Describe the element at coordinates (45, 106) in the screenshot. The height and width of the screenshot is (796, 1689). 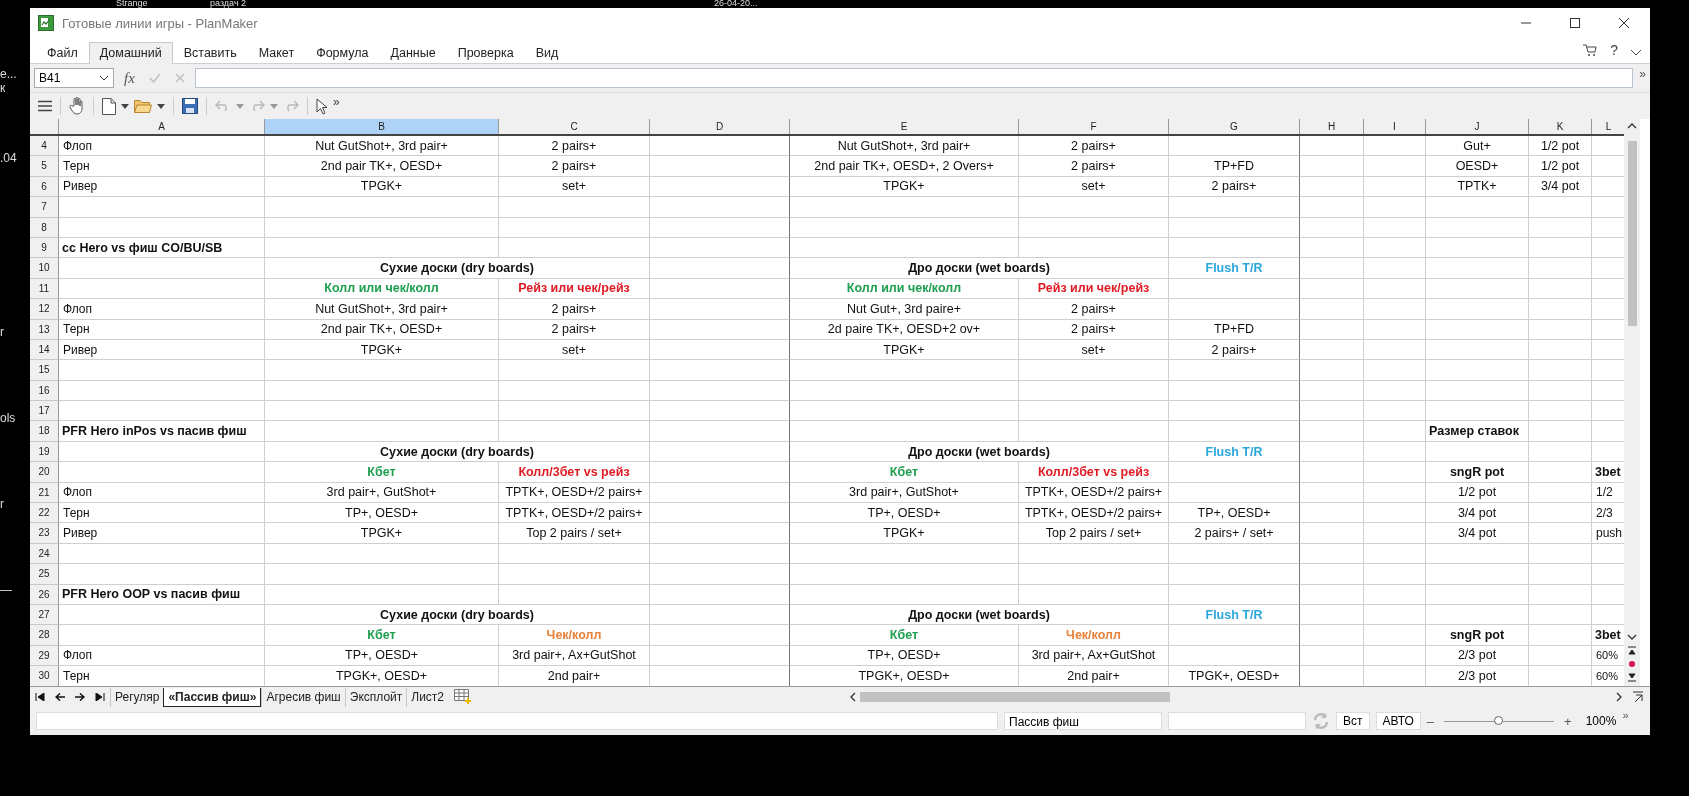
I see `menu-icon` at that location.